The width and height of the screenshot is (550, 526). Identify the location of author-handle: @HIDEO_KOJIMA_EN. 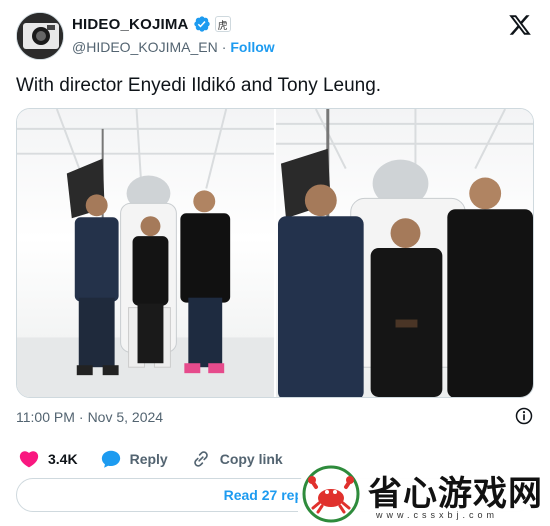
(145, 47).